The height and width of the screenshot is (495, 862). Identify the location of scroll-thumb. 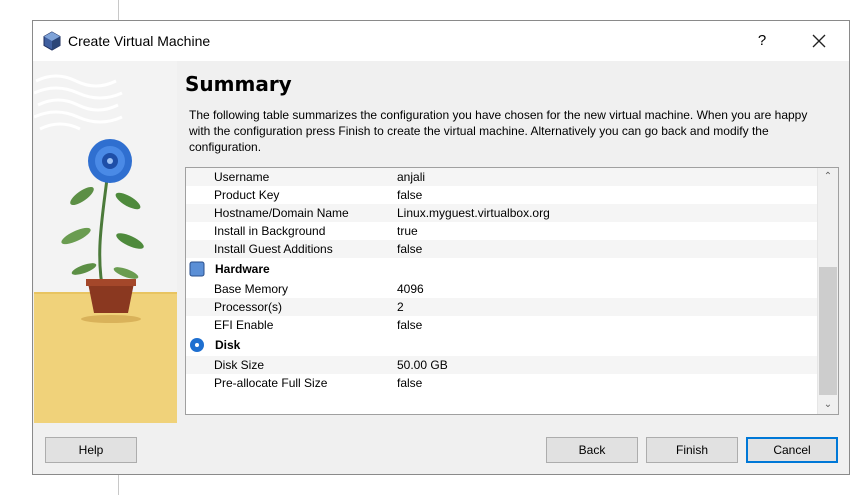
(828, 331).